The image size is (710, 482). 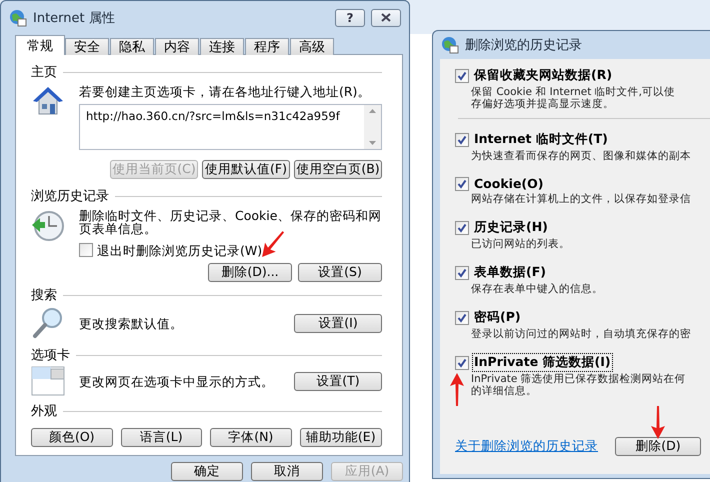 What do you see at coordinates (50, 355) in the screenshot?
I see `section-heading: 选项卡` at bounding box center [50, 355].